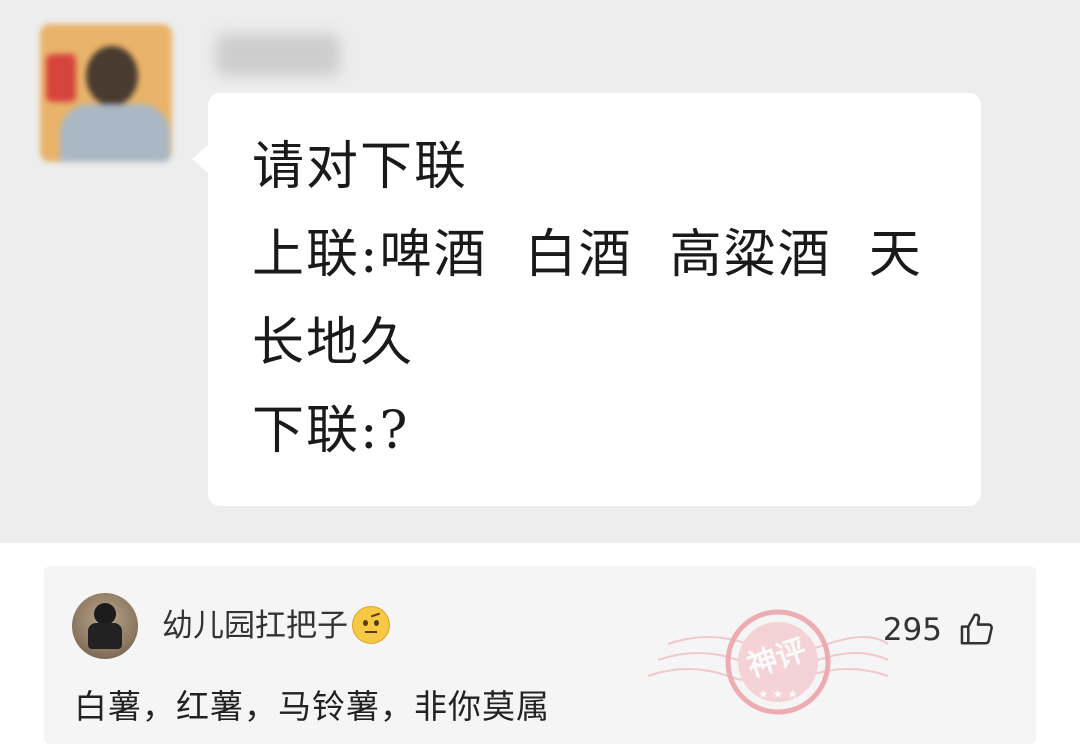 The width and height of the screenshot is (1080, 744). Describe the element at coordinates (333, 343) in the screenshot. I see `message-line: 长地久` at that location.